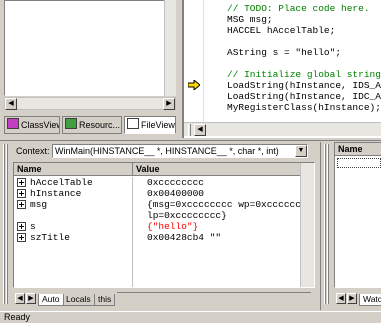 This screenshot has width=381, height=323. Describe the element at coordinates (39, 204) in the screenshot. I see `variable-name: msg` at that location.